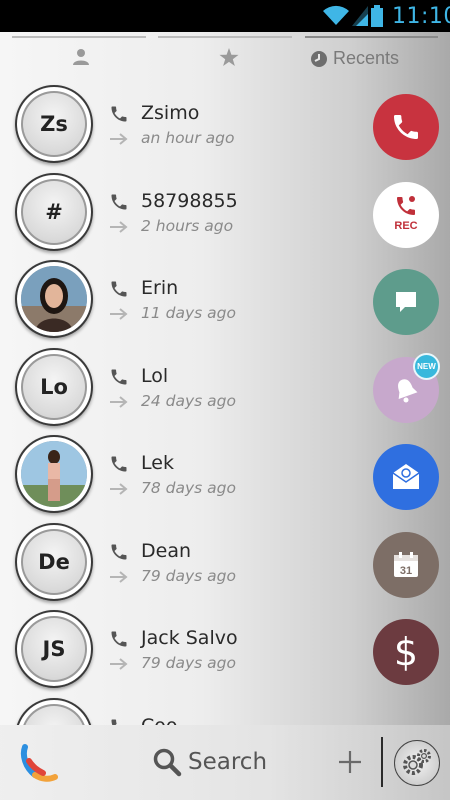  I want to click on message-button, so click(406, 302).